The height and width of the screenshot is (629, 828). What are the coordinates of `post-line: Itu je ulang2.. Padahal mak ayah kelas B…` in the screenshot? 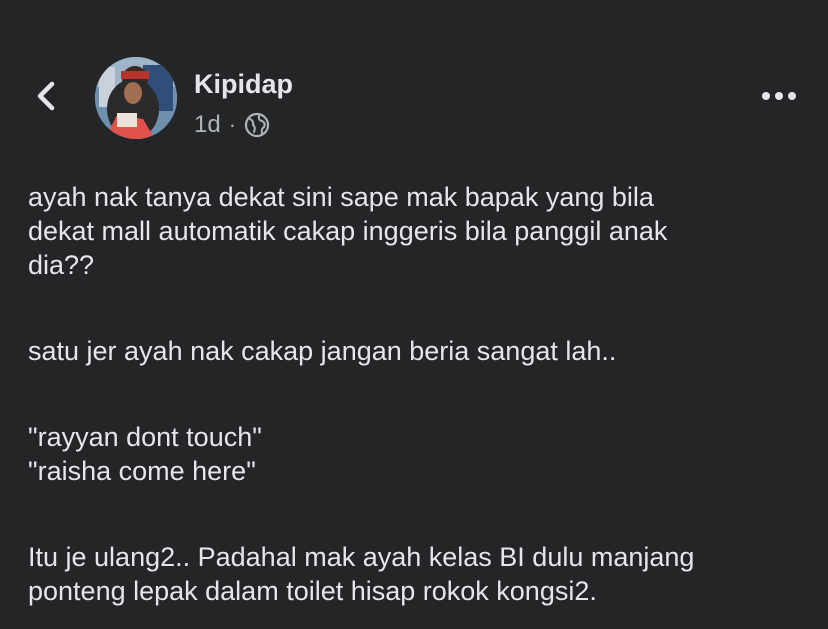 It's located at (361, 557).